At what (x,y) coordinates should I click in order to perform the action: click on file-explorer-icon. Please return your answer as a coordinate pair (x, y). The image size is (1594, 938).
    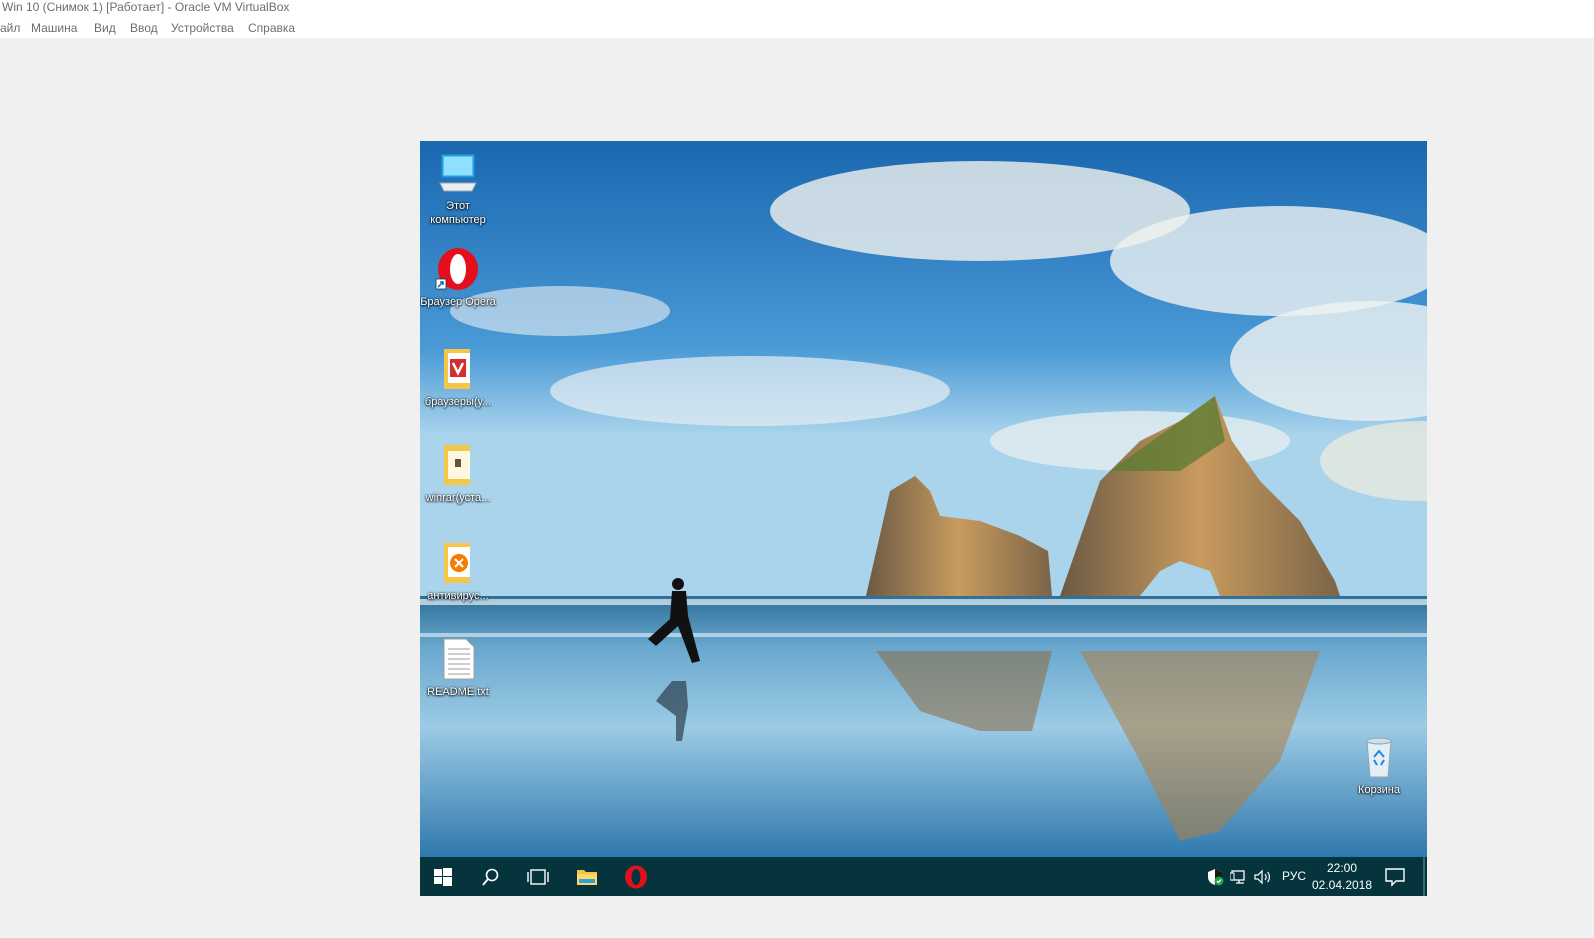
    Looking at the image, I should click on (587, 877).